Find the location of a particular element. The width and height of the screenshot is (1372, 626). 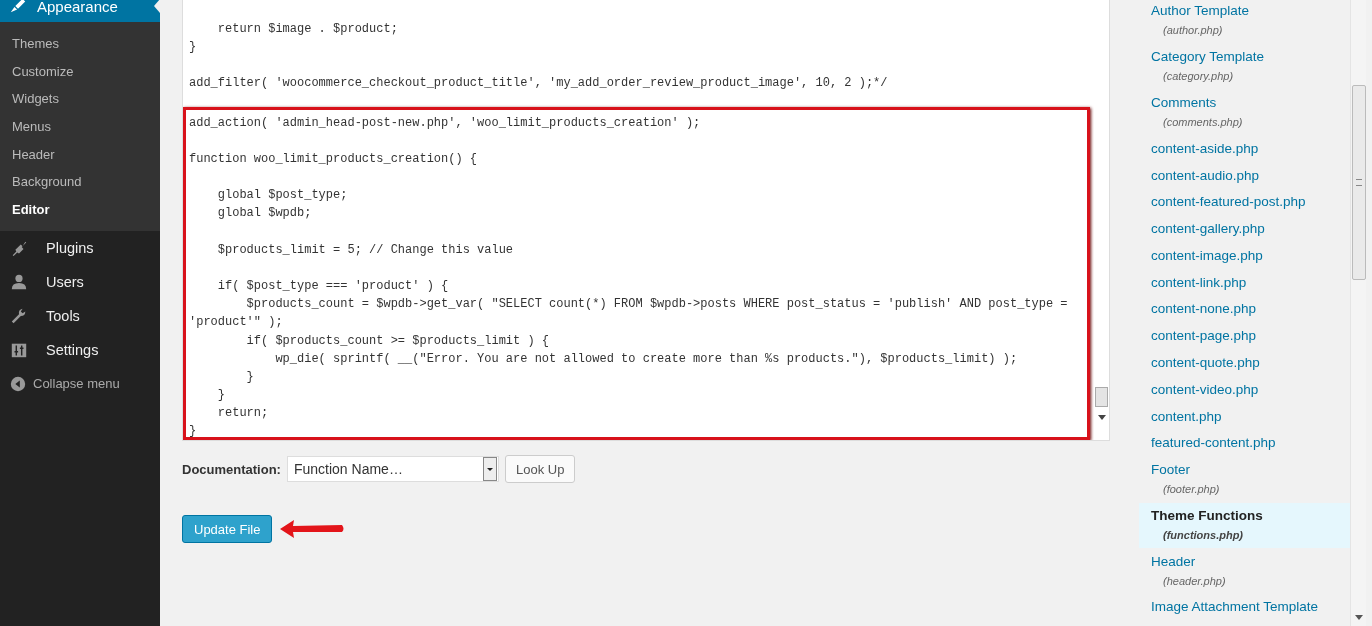

collapse-icon is located at coordinates (18, 383).